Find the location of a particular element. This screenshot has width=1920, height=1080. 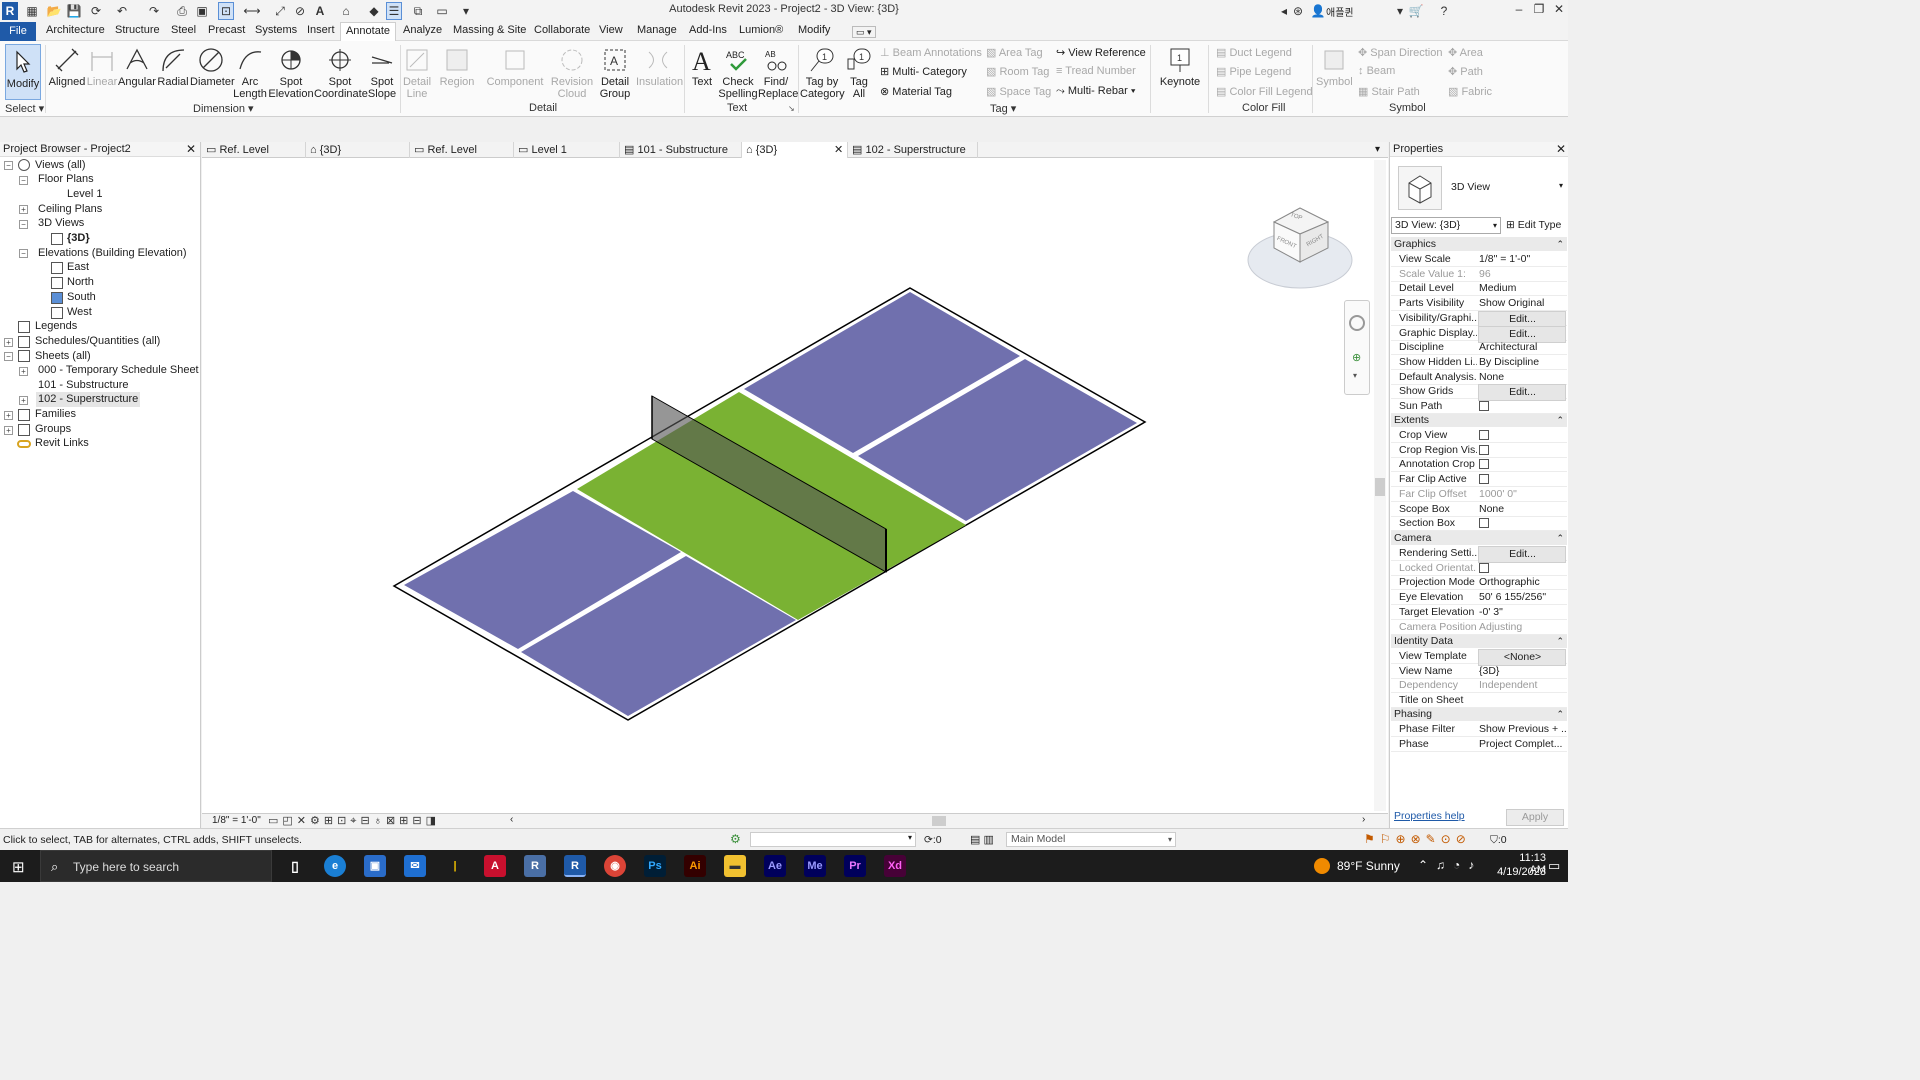

media-encoder-icon: Me is located at coordinates (815, 866).